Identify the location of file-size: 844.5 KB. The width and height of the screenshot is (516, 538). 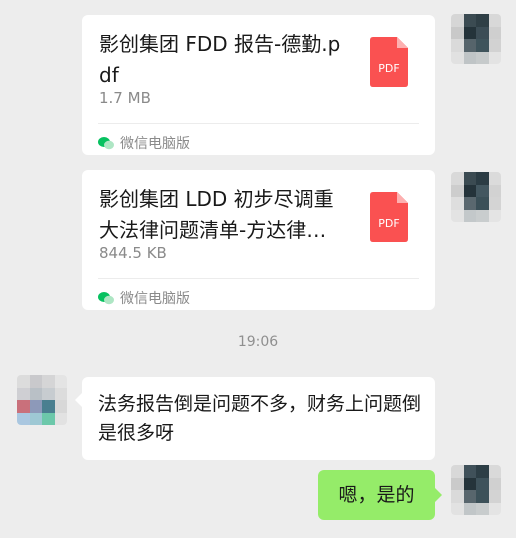
(133, 253).